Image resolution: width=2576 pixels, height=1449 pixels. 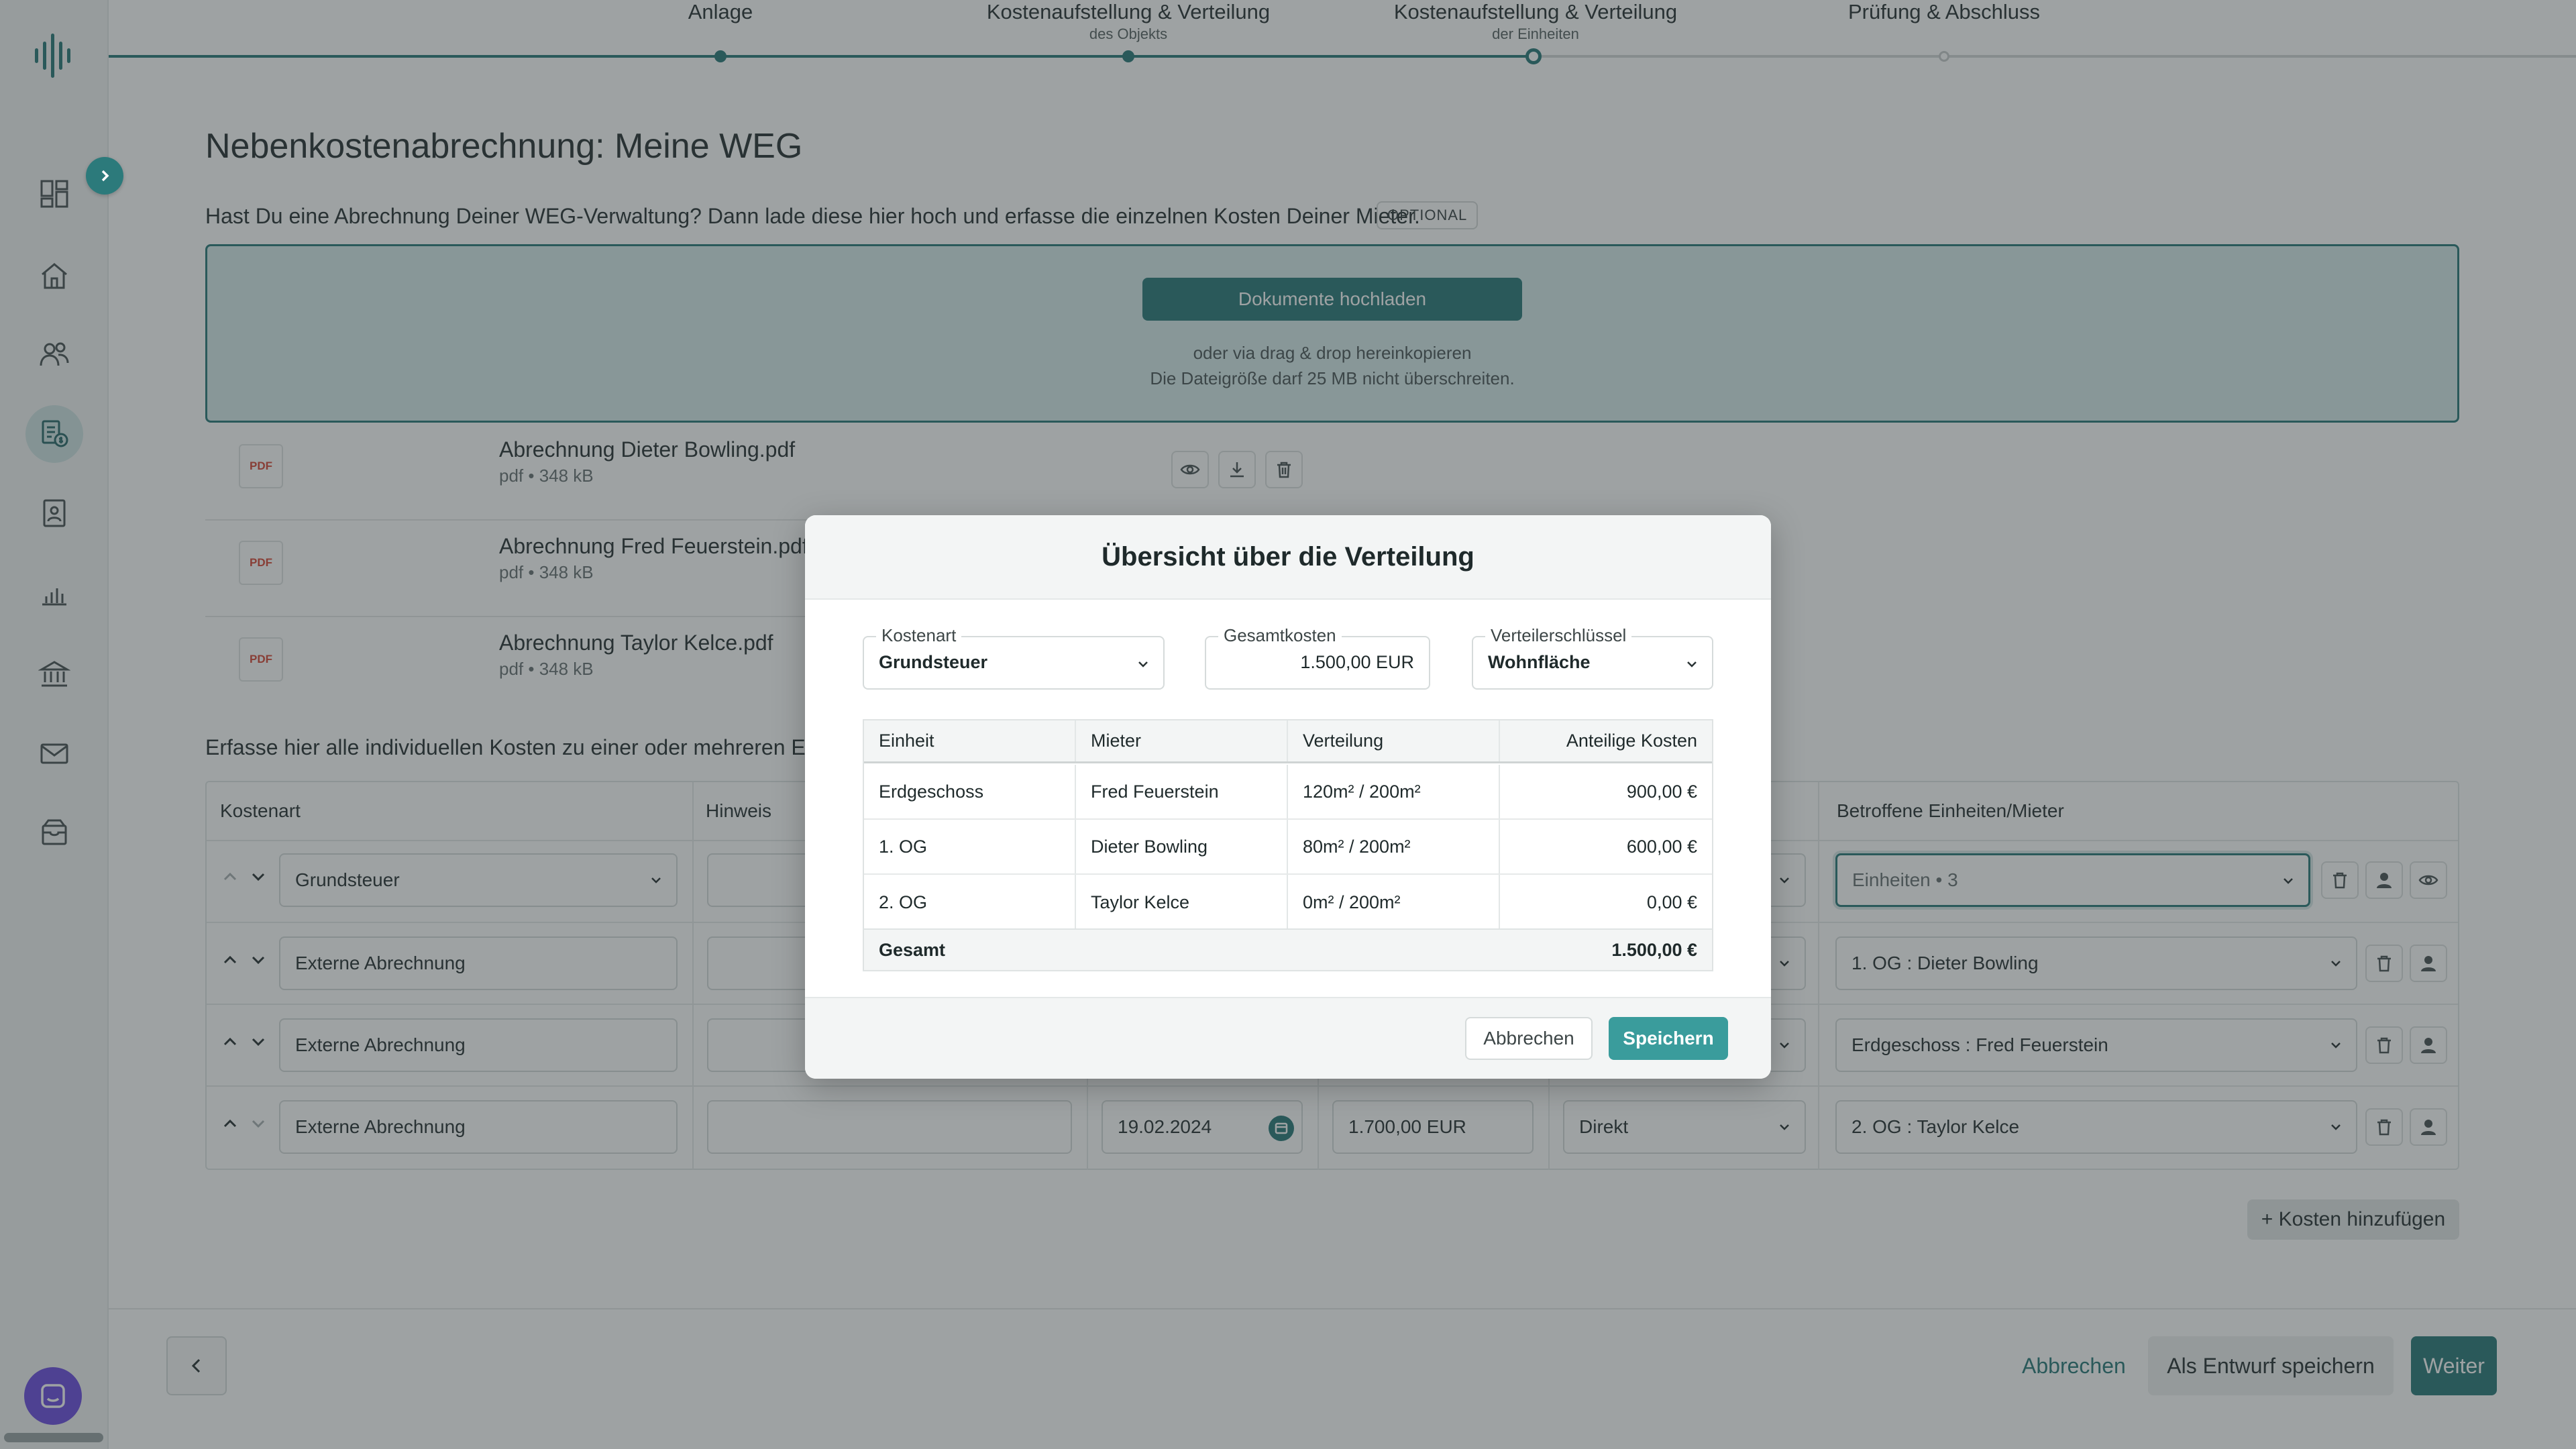 I want to click on header-mieter: Mieter, so click(x=1182, y=740).